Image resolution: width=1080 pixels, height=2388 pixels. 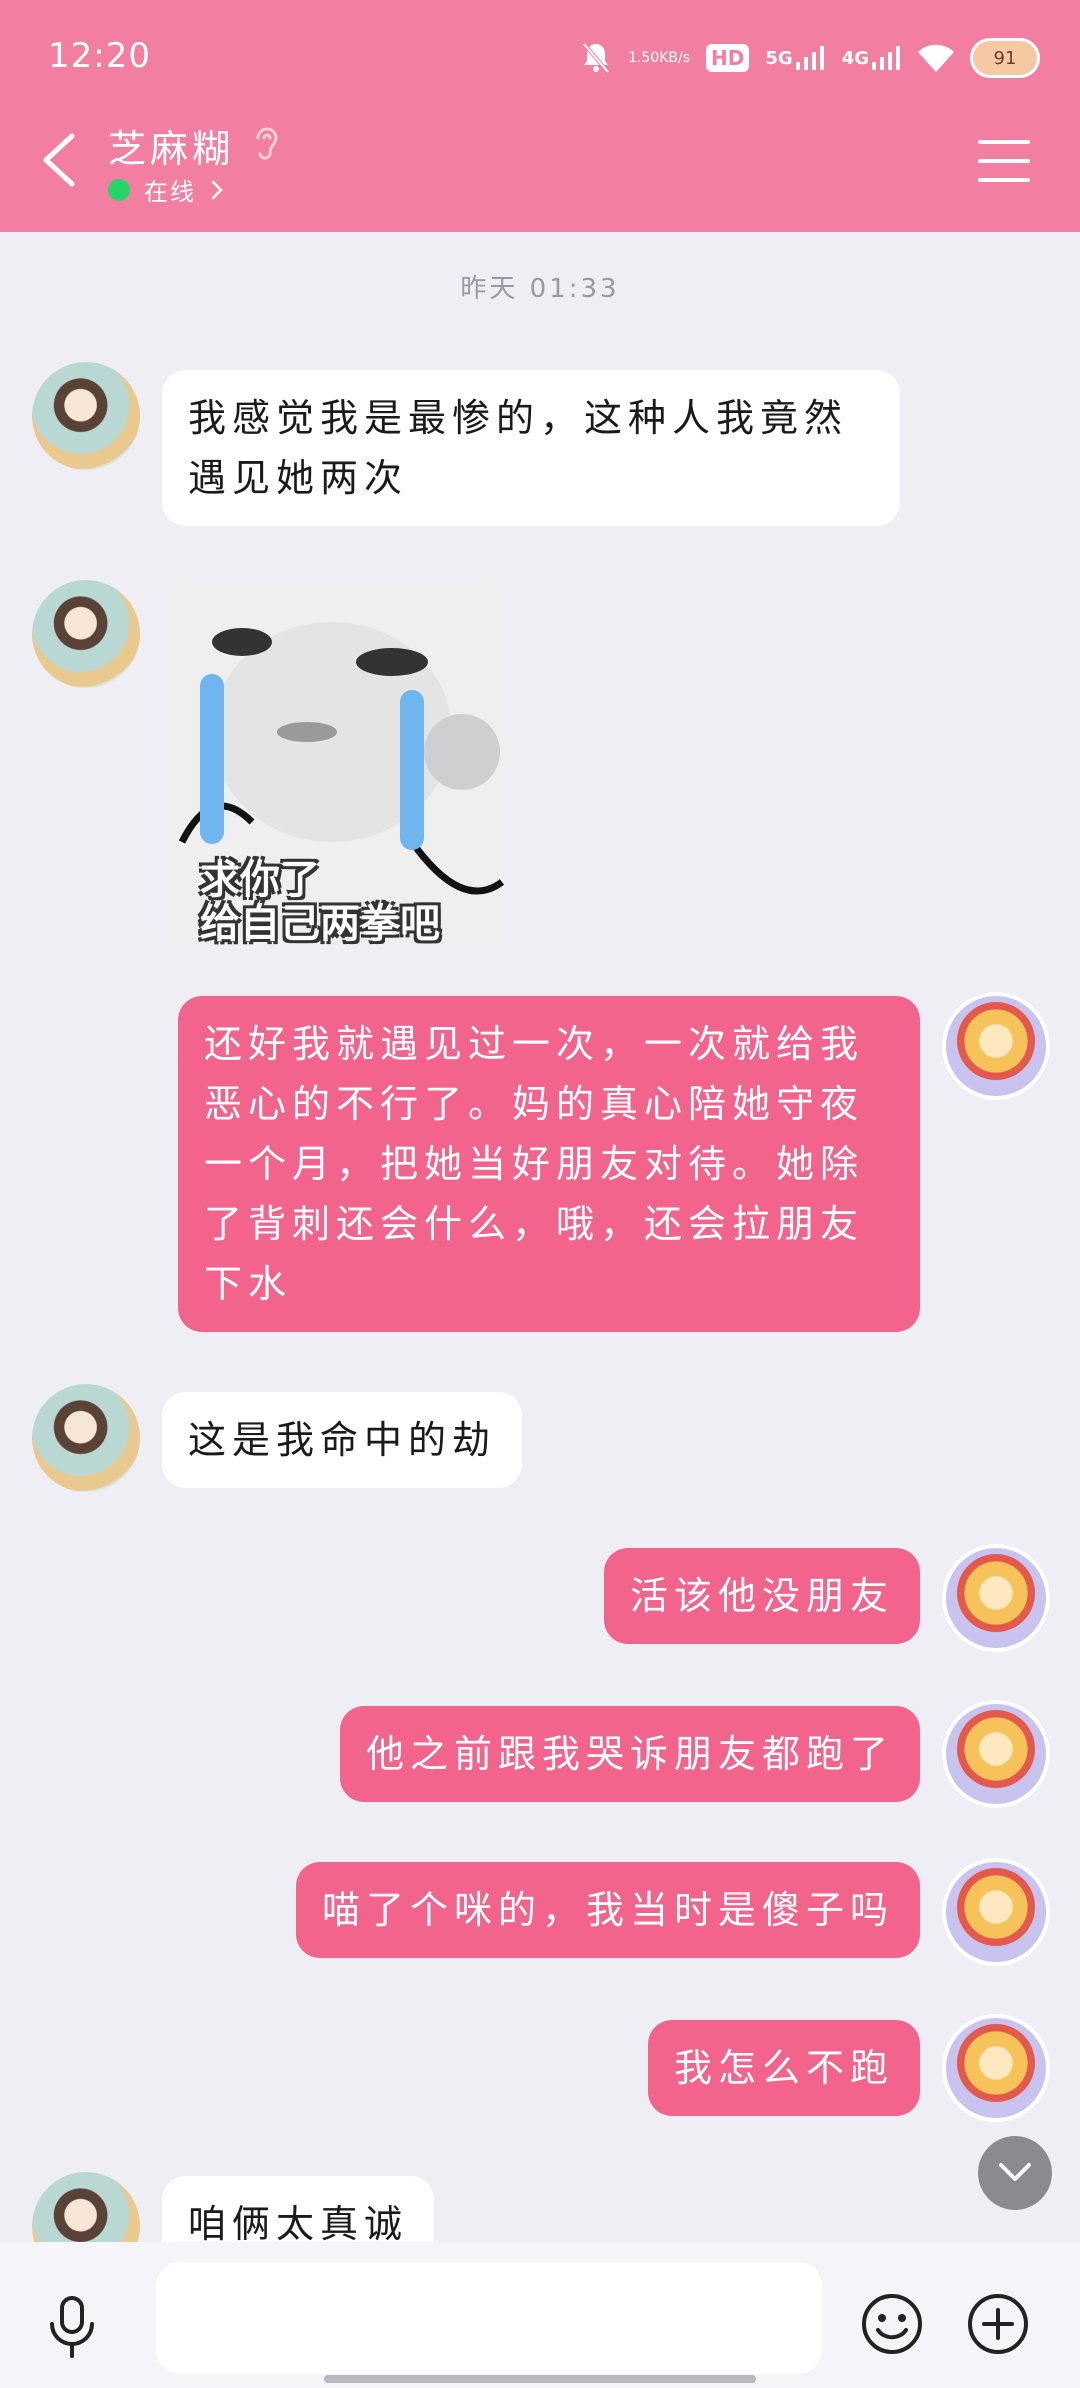 I want to click on message-bubble-right: 喵了个咪的，我当时是傻子吗, so click(x=607, y=1910).